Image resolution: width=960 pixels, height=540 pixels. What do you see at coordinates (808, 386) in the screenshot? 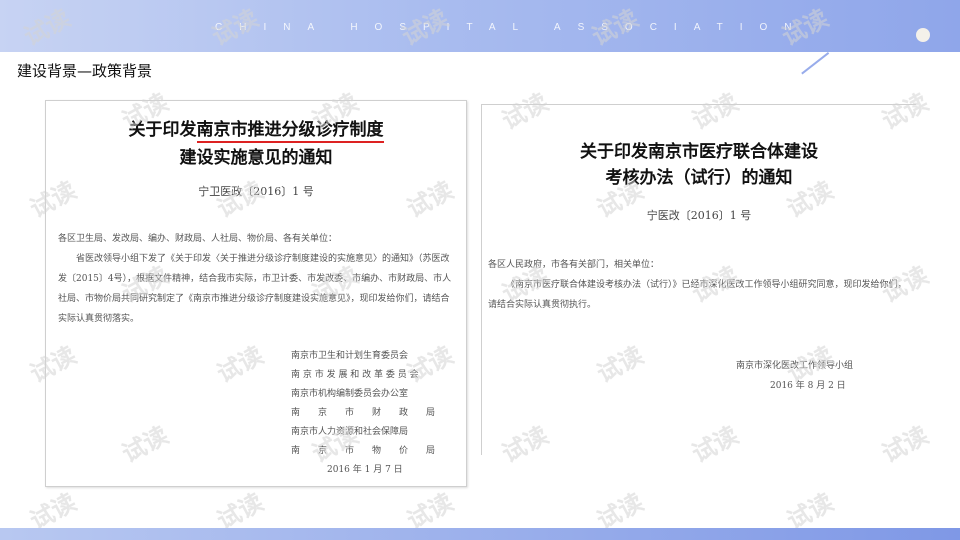
I see `doc2-date: 2016 年 8 月 2 日` at bounding box center [808, 386].